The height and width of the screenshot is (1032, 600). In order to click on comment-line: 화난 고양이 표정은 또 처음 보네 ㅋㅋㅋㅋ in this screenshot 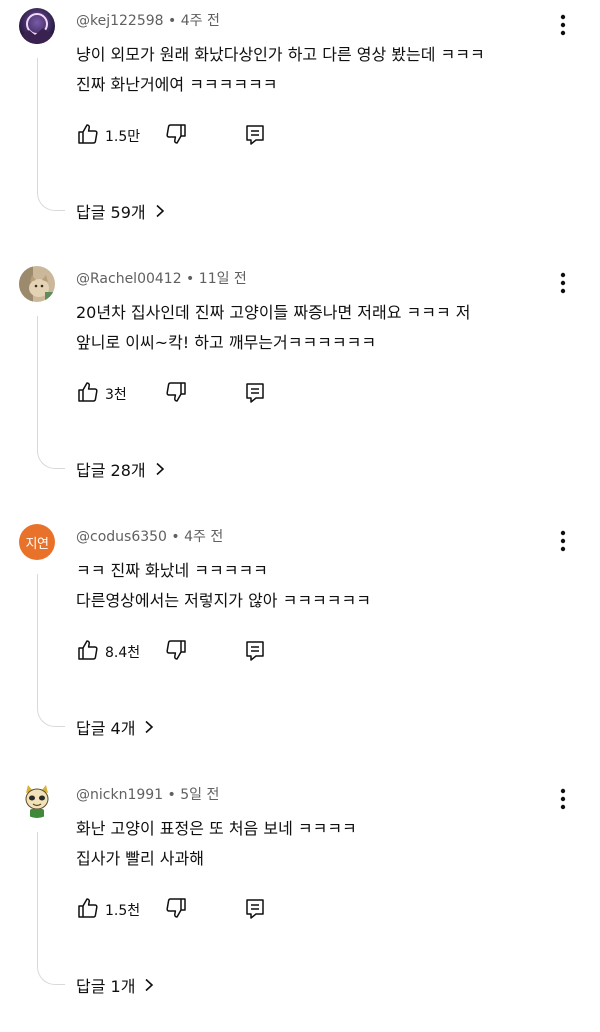, I will do `click(216, 828)`.